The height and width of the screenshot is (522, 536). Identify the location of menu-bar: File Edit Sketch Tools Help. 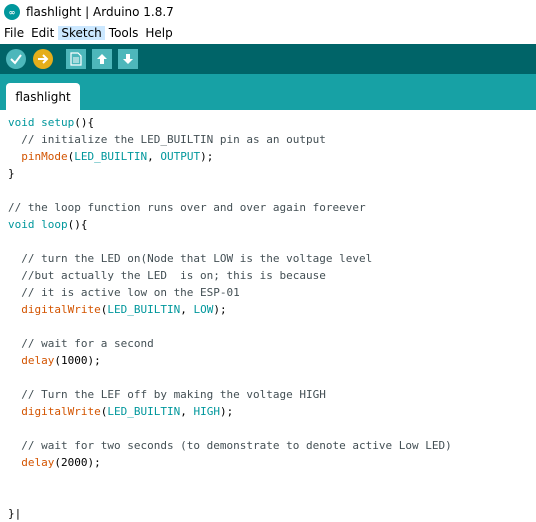
(268, 33).